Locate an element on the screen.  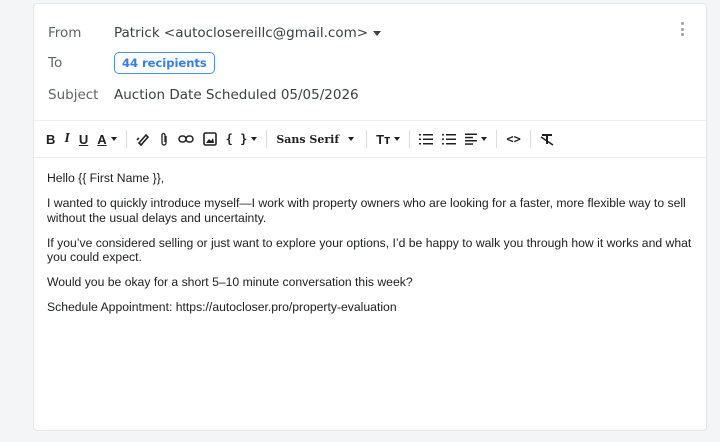
font-size-icon: Tт is located at coordinates (383, 139).